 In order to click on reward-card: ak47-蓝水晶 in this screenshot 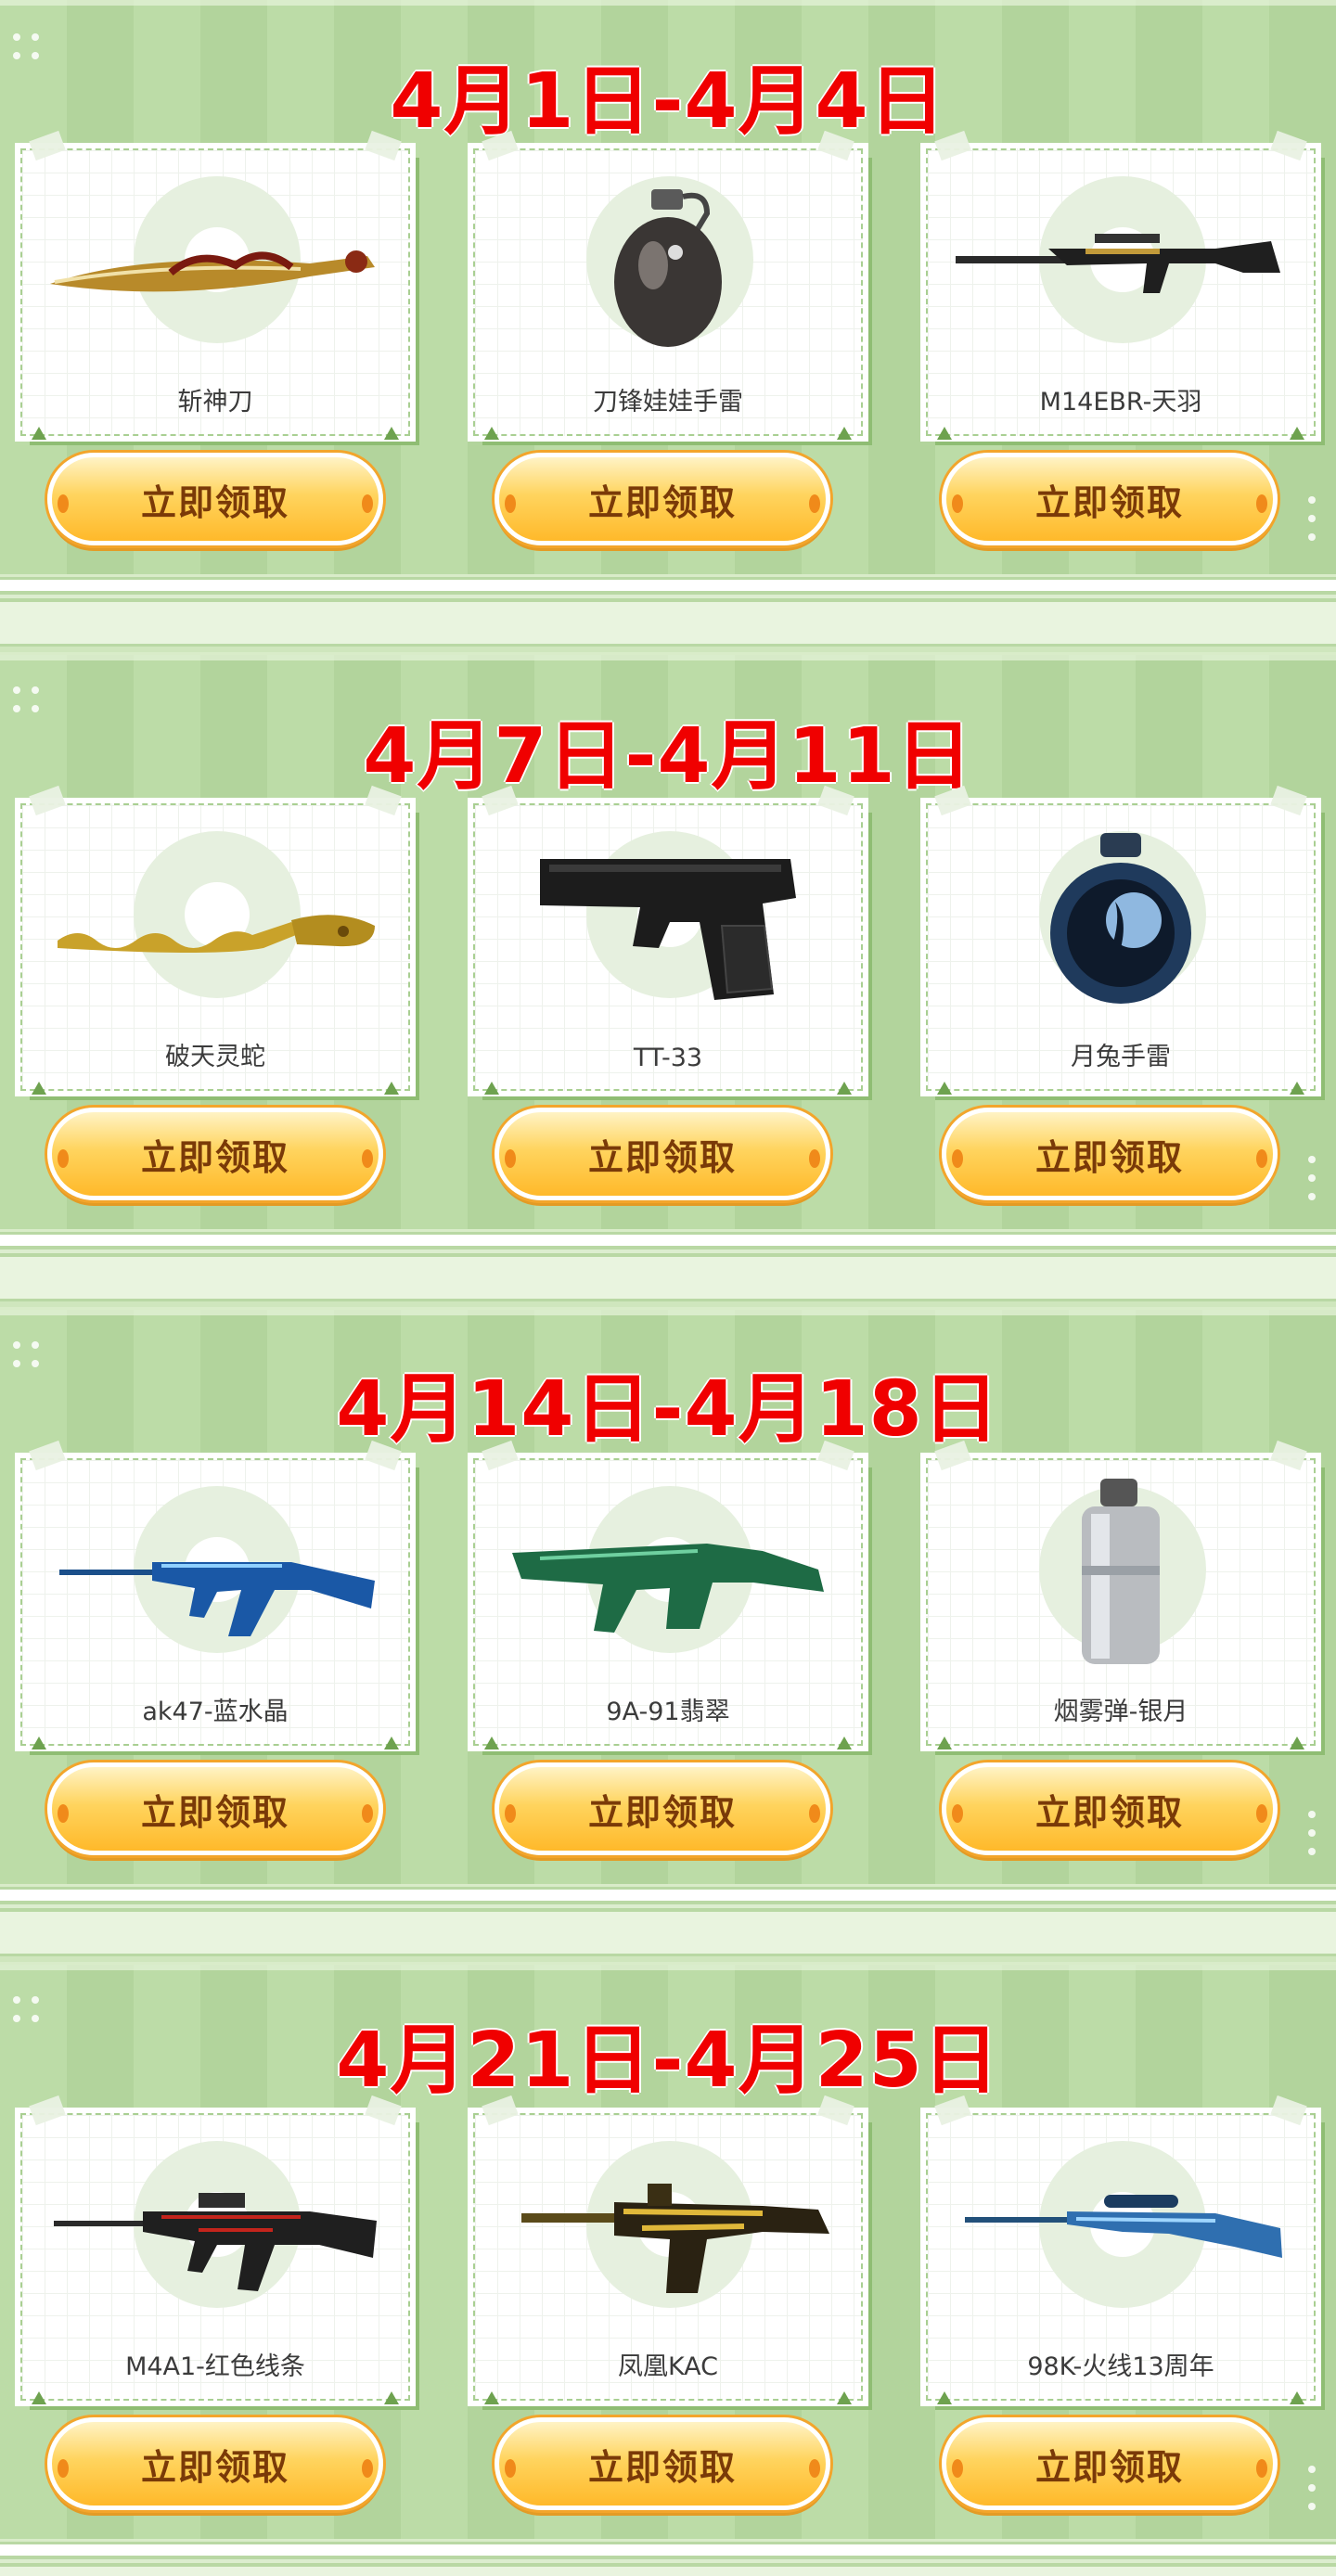, I will do `click(216, 1595)`.